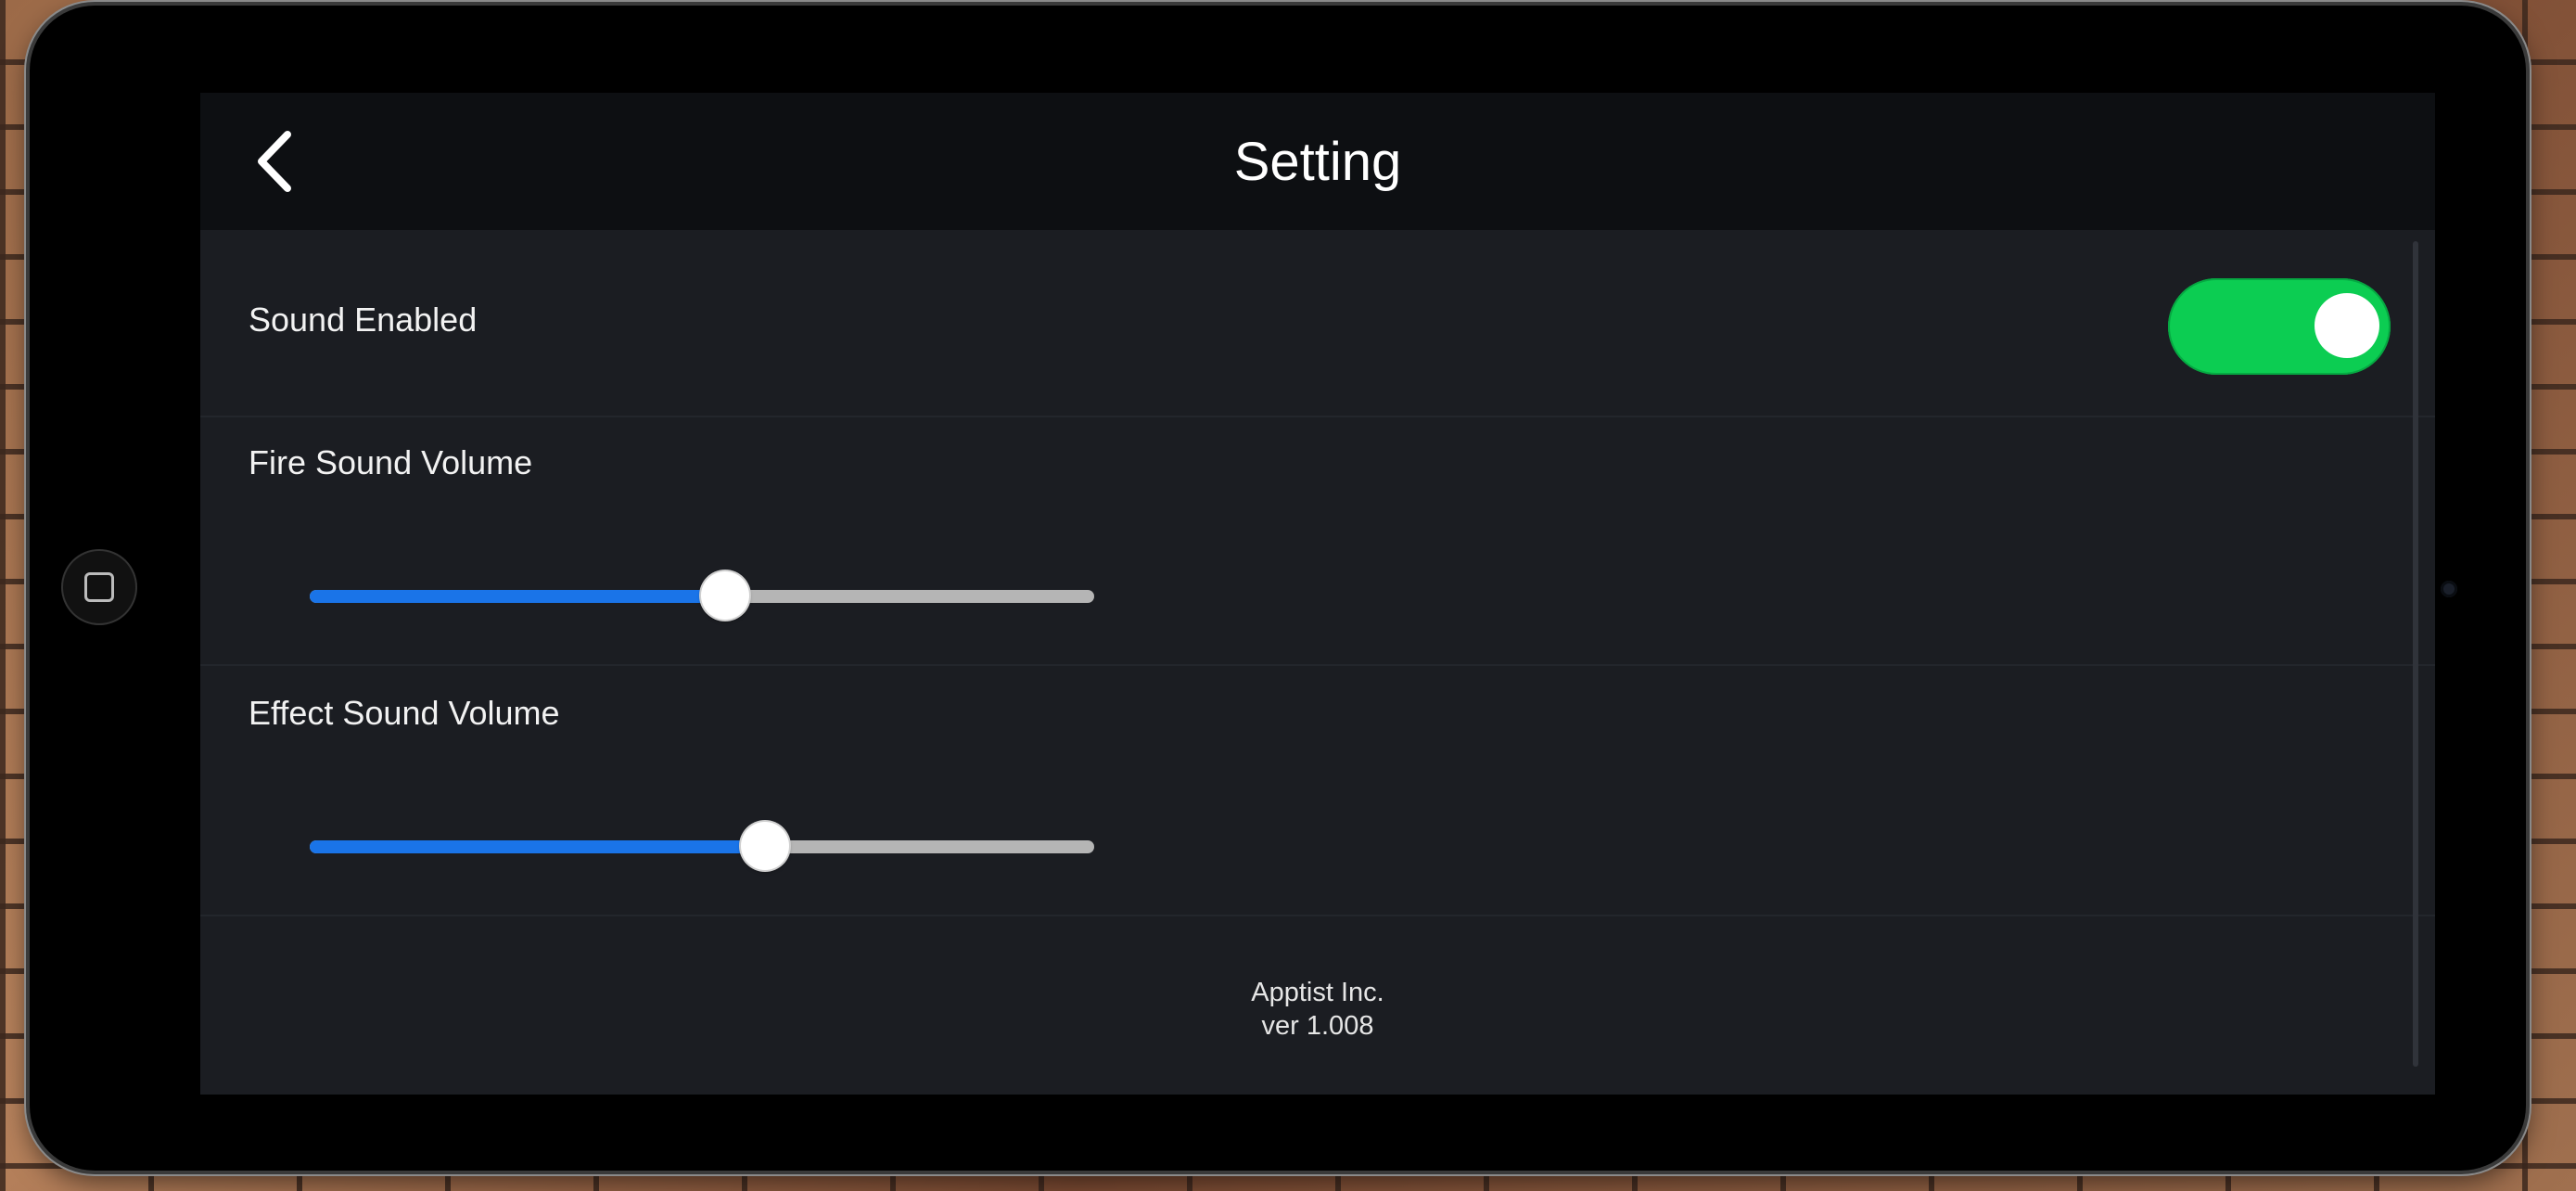 This screenshot has height=1191, width=2576. What do you see at coordinates (1317, 1026) in the screenshot?
I see `version-text: ver 1.008` at bounding box center [1317, 1026].